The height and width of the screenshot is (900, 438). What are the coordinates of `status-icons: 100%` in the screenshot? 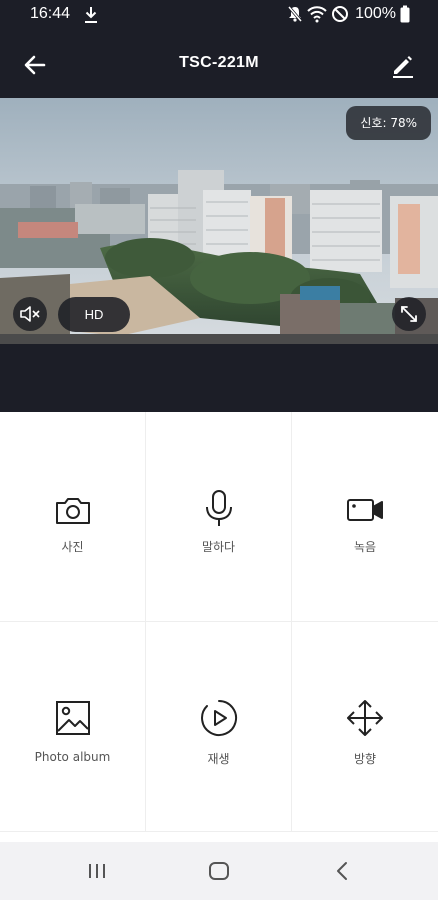 It's located at (348, 14).